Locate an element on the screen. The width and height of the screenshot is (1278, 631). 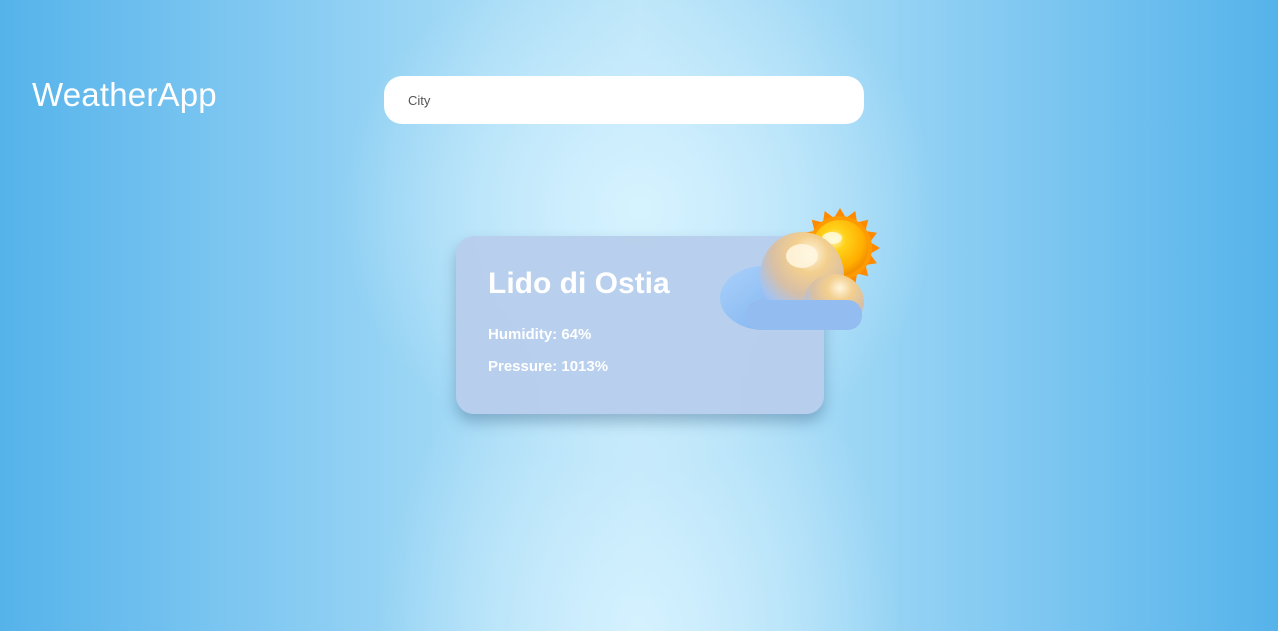
city-name: Lido di Ostia is located at coordinates (579, 283).